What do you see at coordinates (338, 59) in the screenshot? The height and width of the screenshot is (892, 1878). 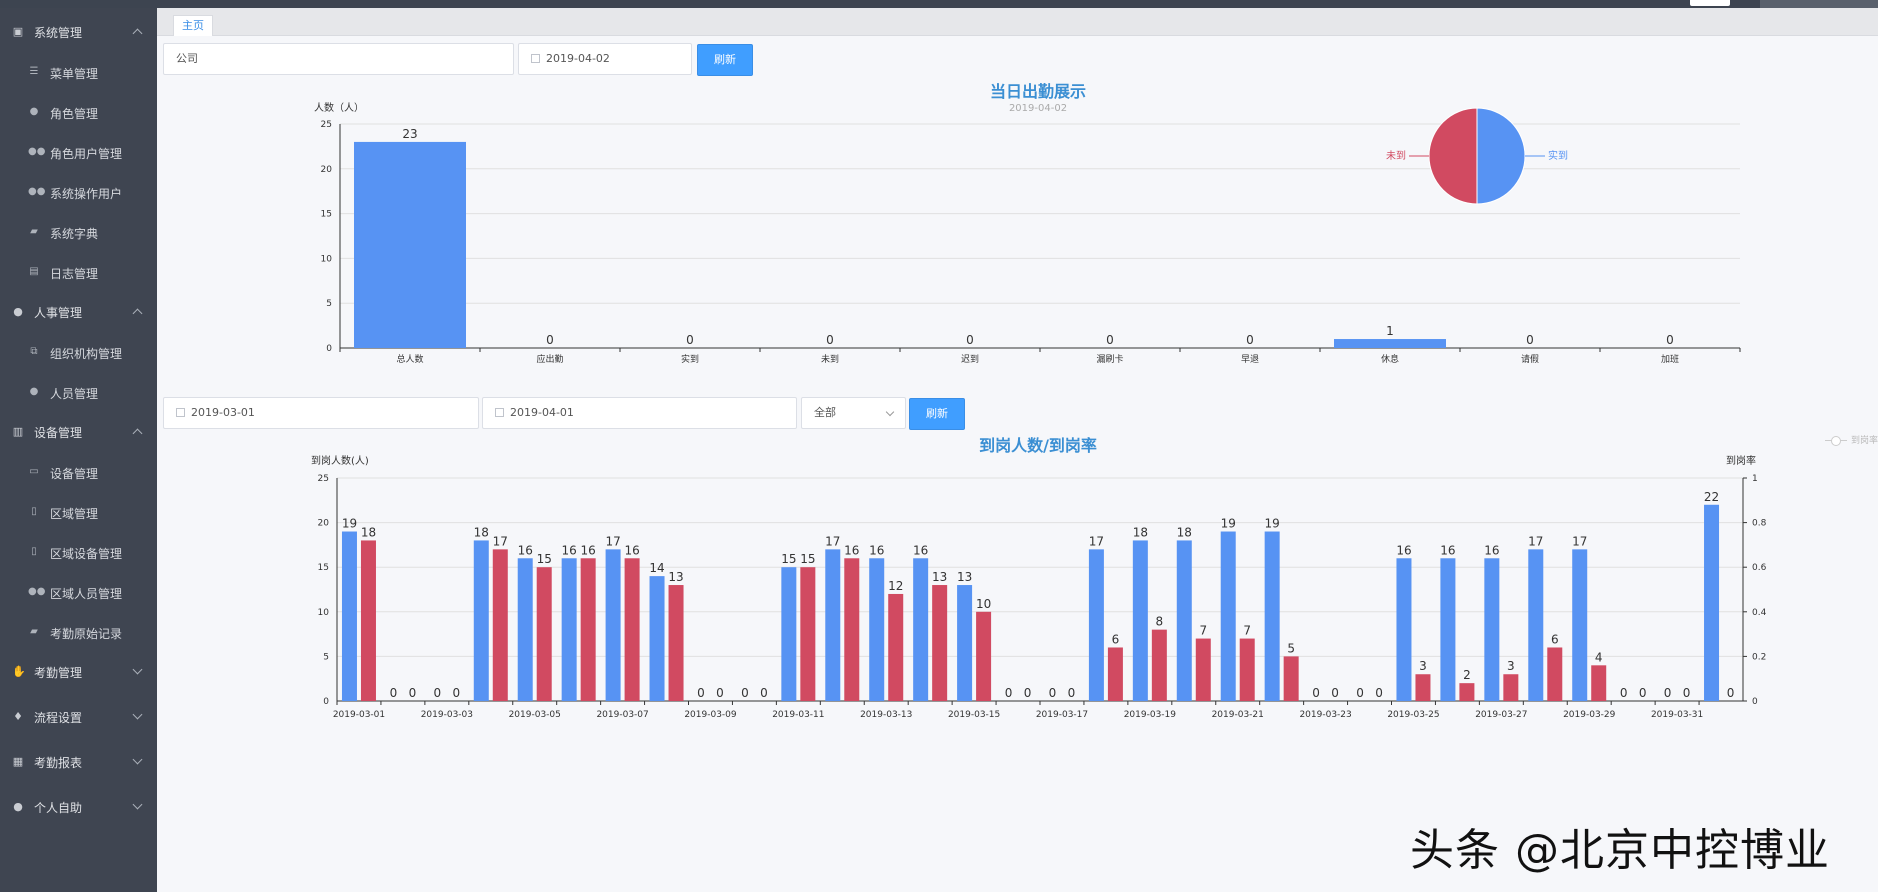 I see `company-select: 公司` at bounding box center [338, 59].